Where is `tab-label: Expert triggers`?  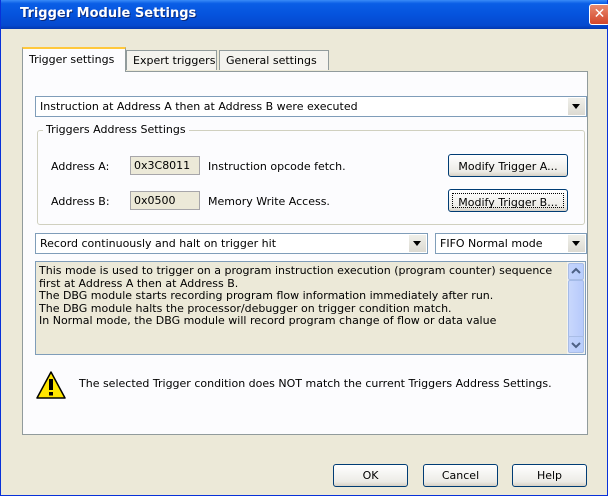
tab-label: Expert triggers is located at coordinates (174, 60).